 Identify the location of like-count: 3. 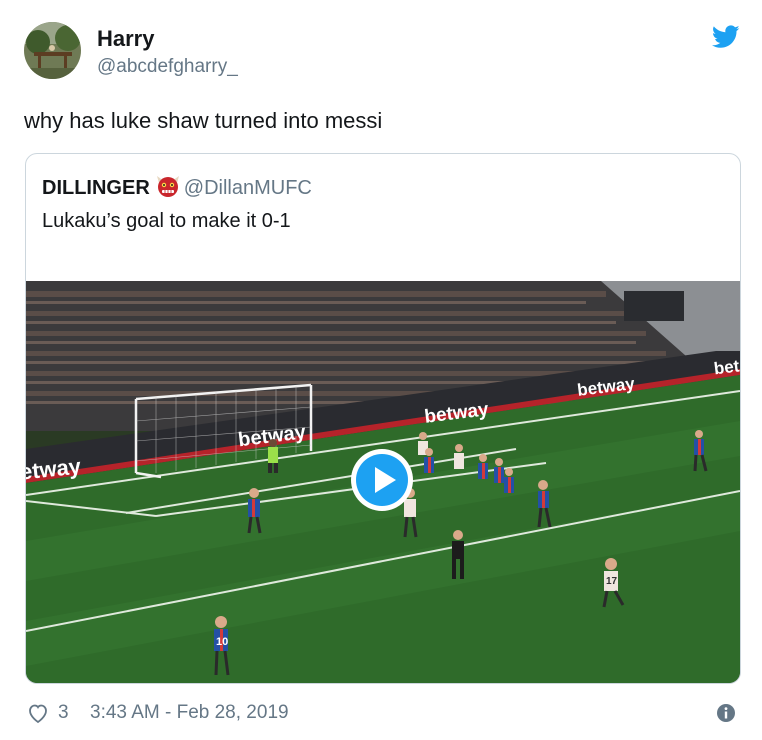
(63, 712).